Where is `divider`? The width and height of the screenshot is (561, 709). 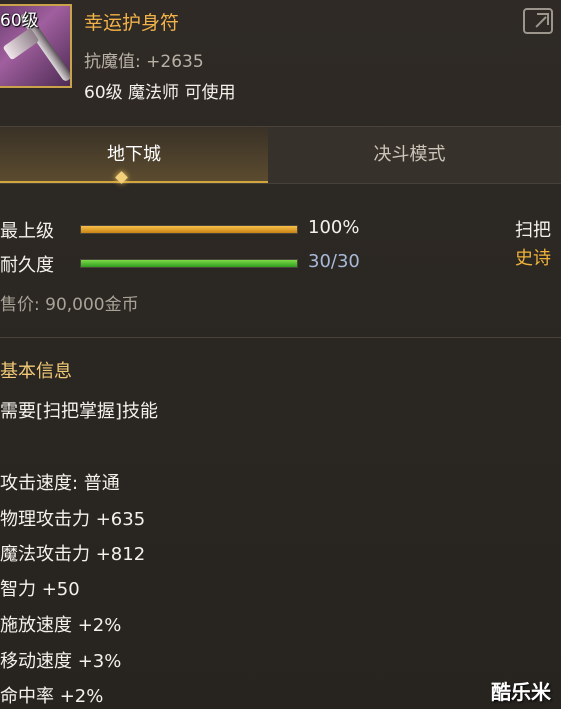 divider is located at coordinates (280, 337).